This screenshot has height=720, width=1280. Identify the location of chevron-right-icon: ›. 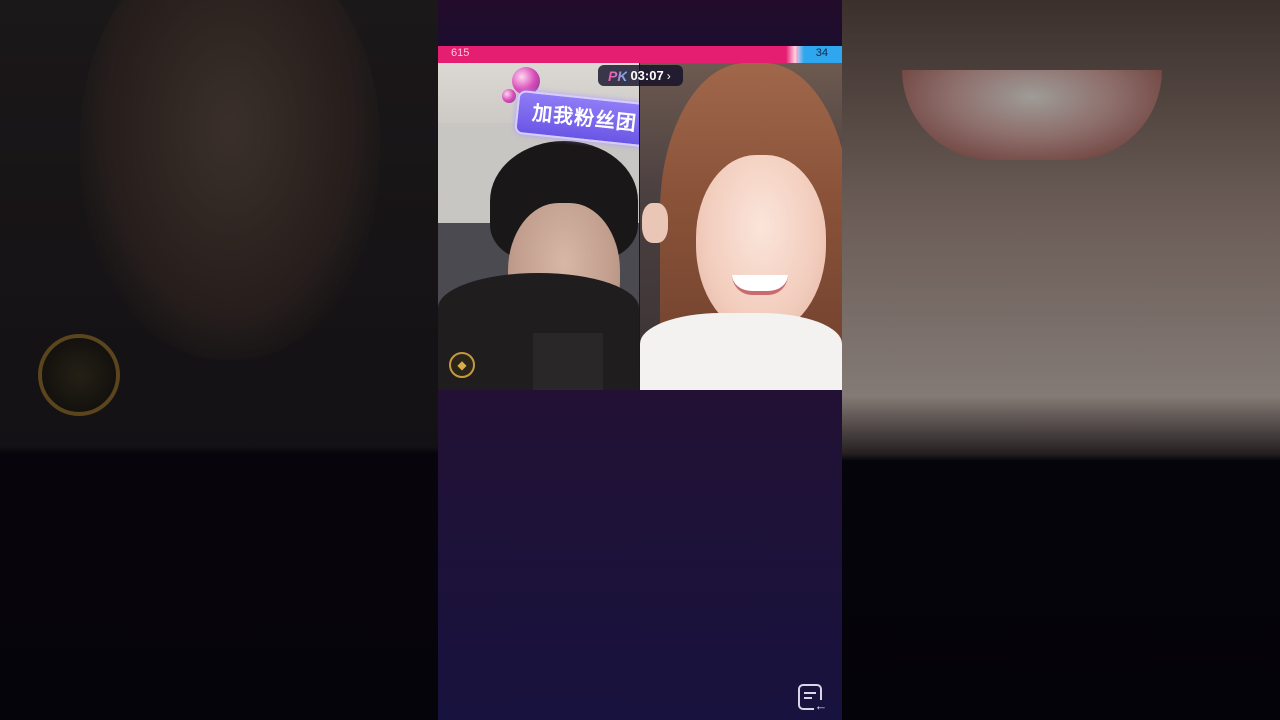
(668, 75).